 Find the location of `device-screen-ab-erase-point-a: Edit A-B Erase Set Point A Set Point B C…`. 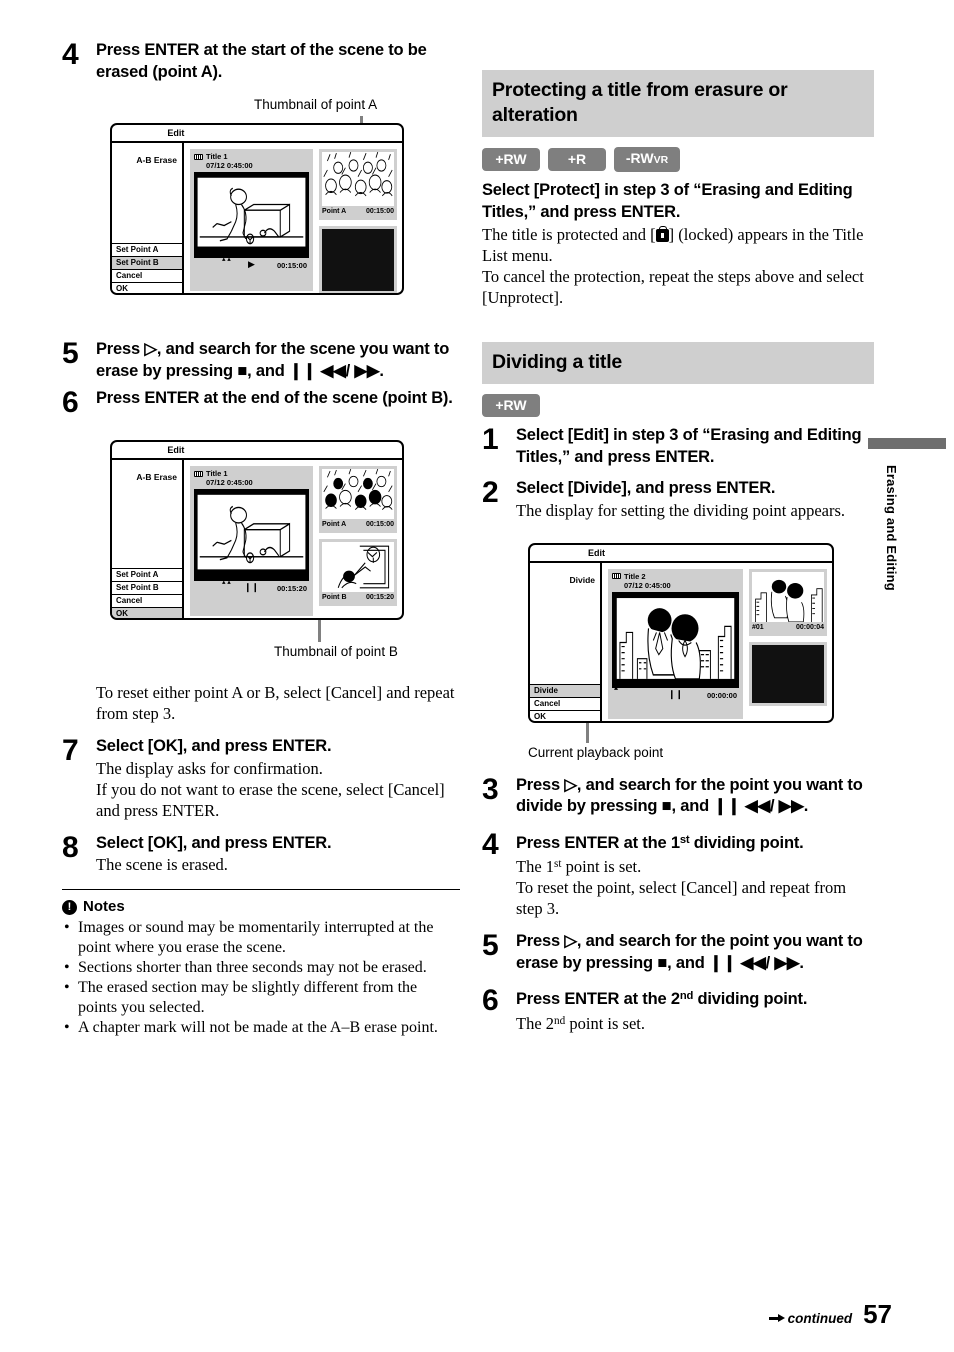

device-screen-ab-erase-point-a: Edit A-B Erase Set Point A Set Point B C… is located at coordinates (257, 209).